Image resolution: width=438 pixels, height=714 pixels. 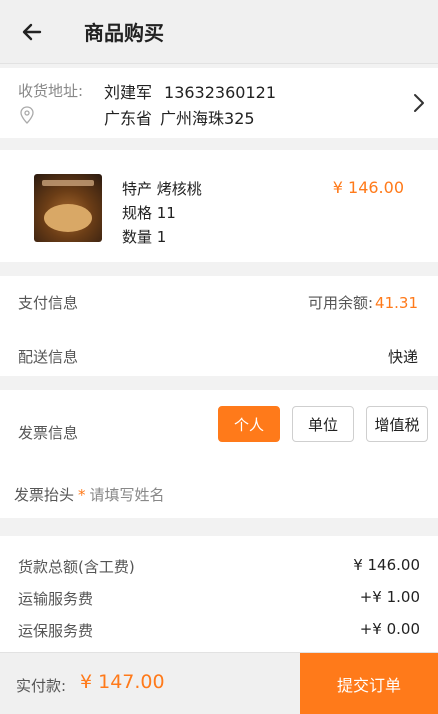 What do you see at coordinates (162, 189) in the screenshot?
I see `product-name: 特产 烤核桃` at bounding box center [162, 189].